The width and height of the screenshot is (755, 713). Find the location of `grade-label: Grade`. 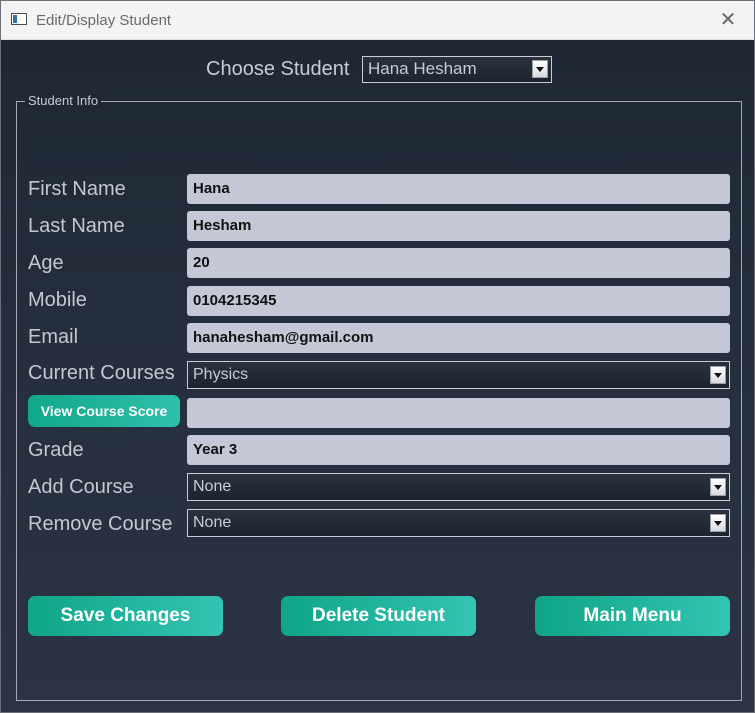

grade-label: Grade is located at coordinates (56, 450).